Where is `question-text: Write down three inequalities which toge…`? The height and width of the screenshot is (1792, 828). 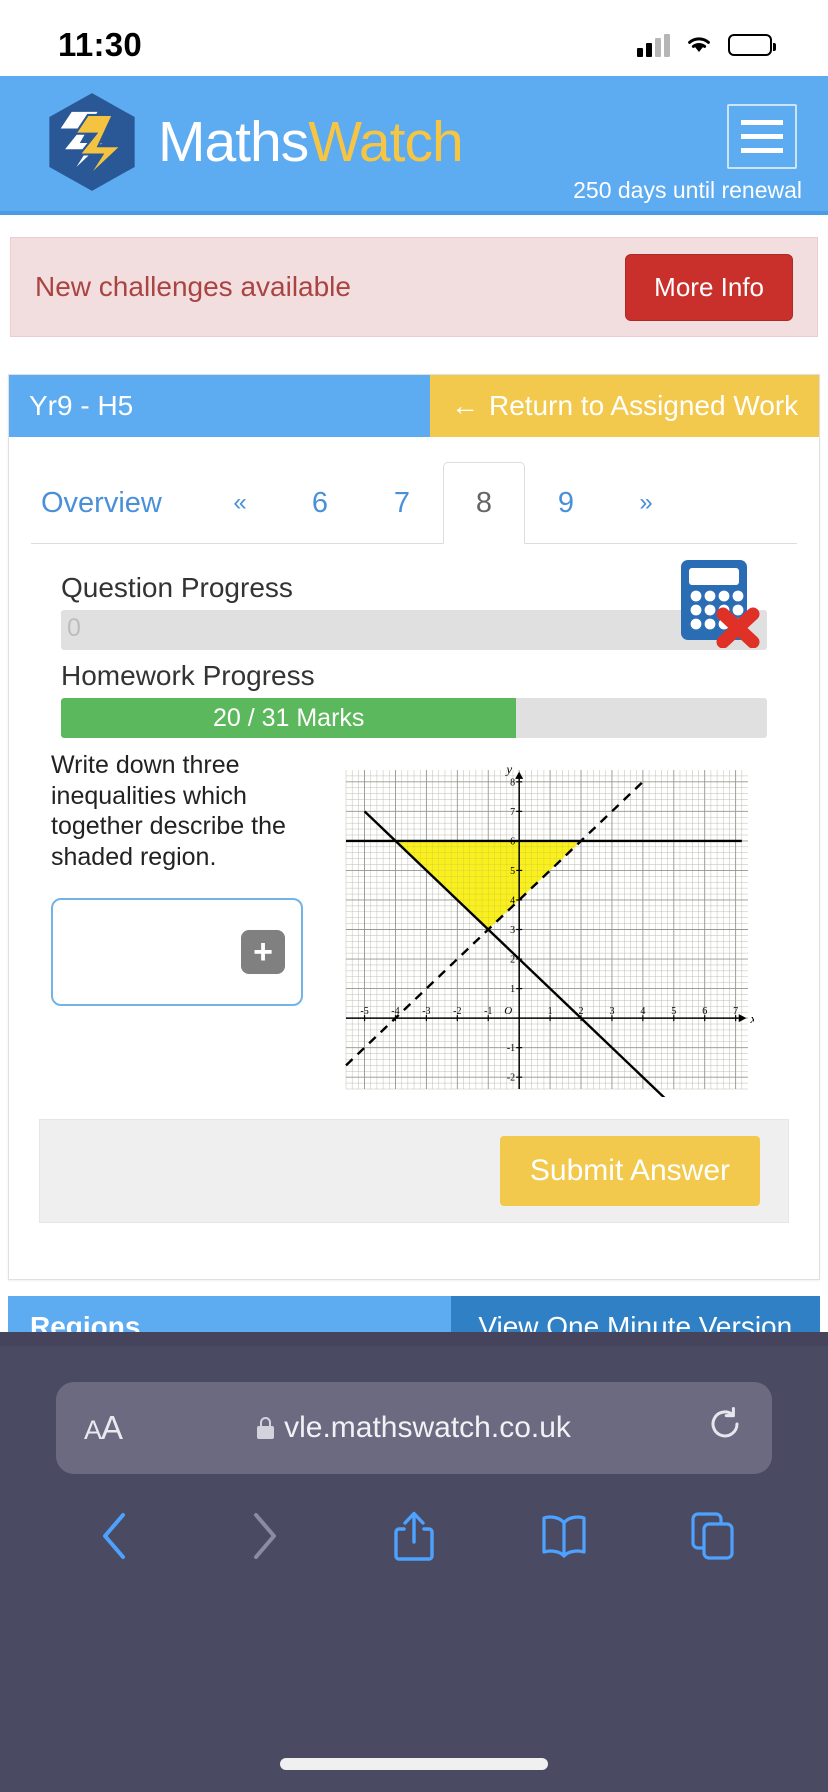 question-text: Write down three inequalities which toge… is located at coordinates (168, 811).